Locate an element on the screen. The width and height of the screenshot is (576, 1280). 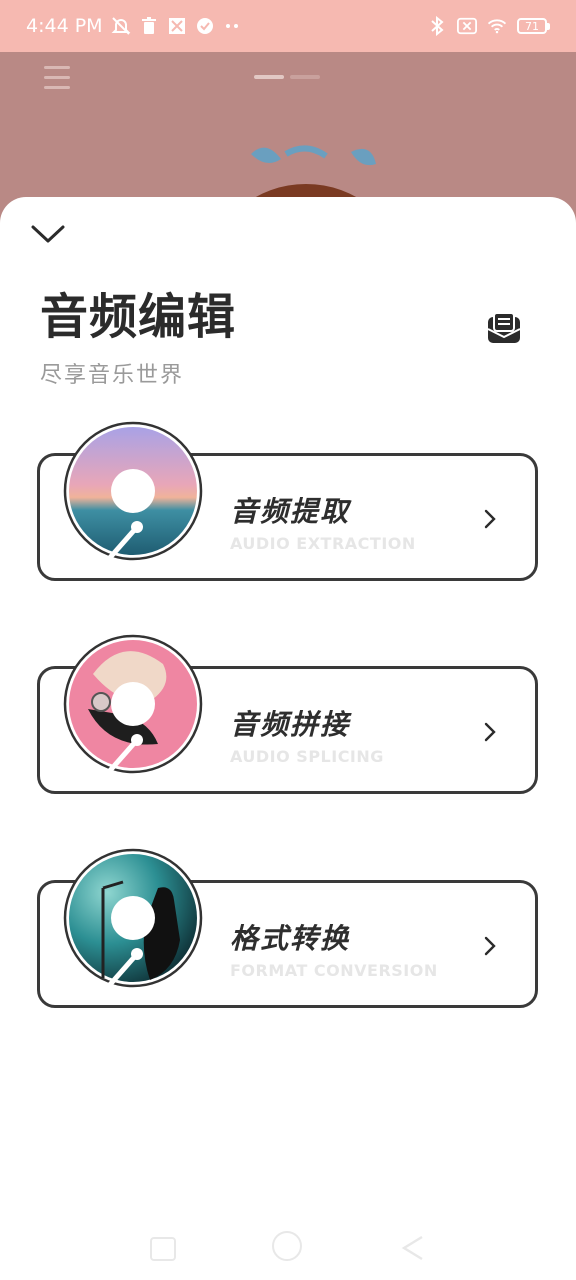
card-subtitle: FORMAT CONVERSION is located at coordinates (334, 970).